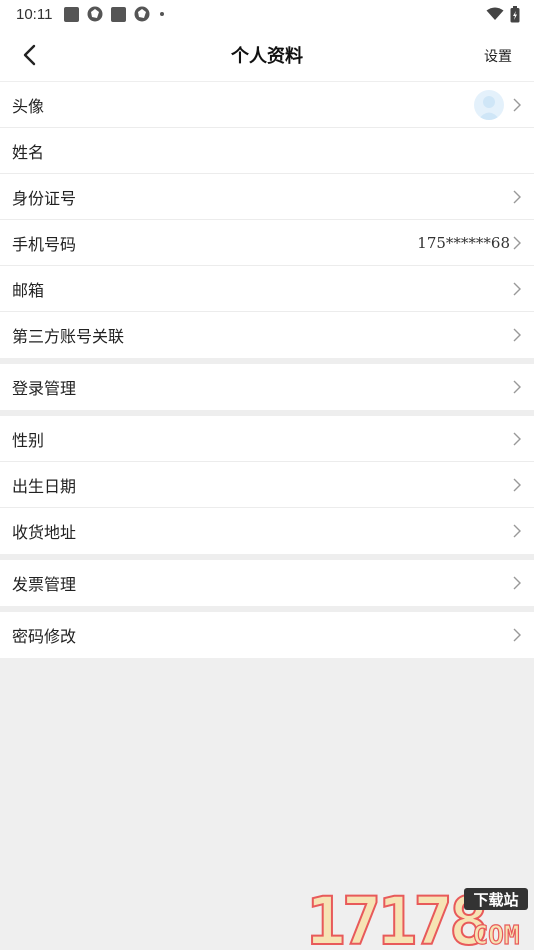  Describe the element at coordinates (68, 336) in the screenshot. I see `row-label: 第三方账号关联` at that location.